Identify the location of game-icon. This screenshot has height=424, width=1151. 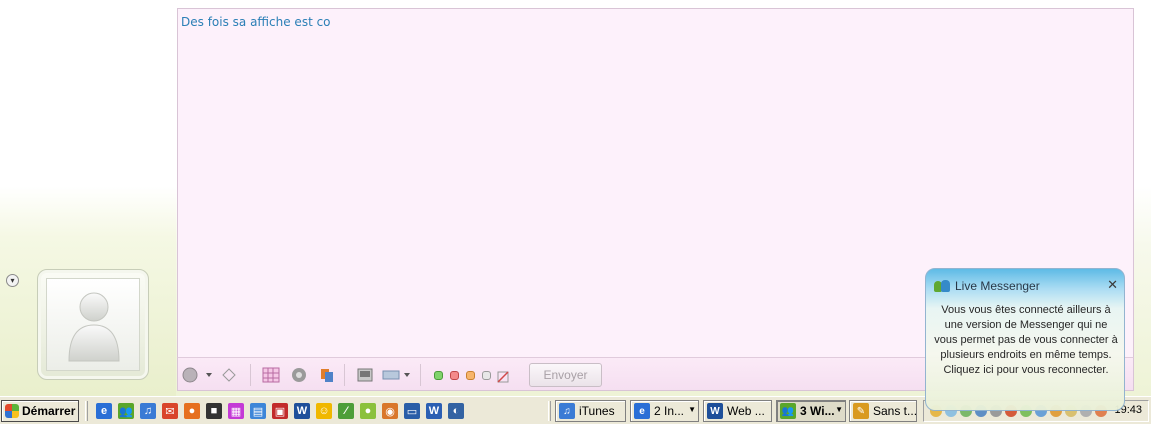
(365, 375).